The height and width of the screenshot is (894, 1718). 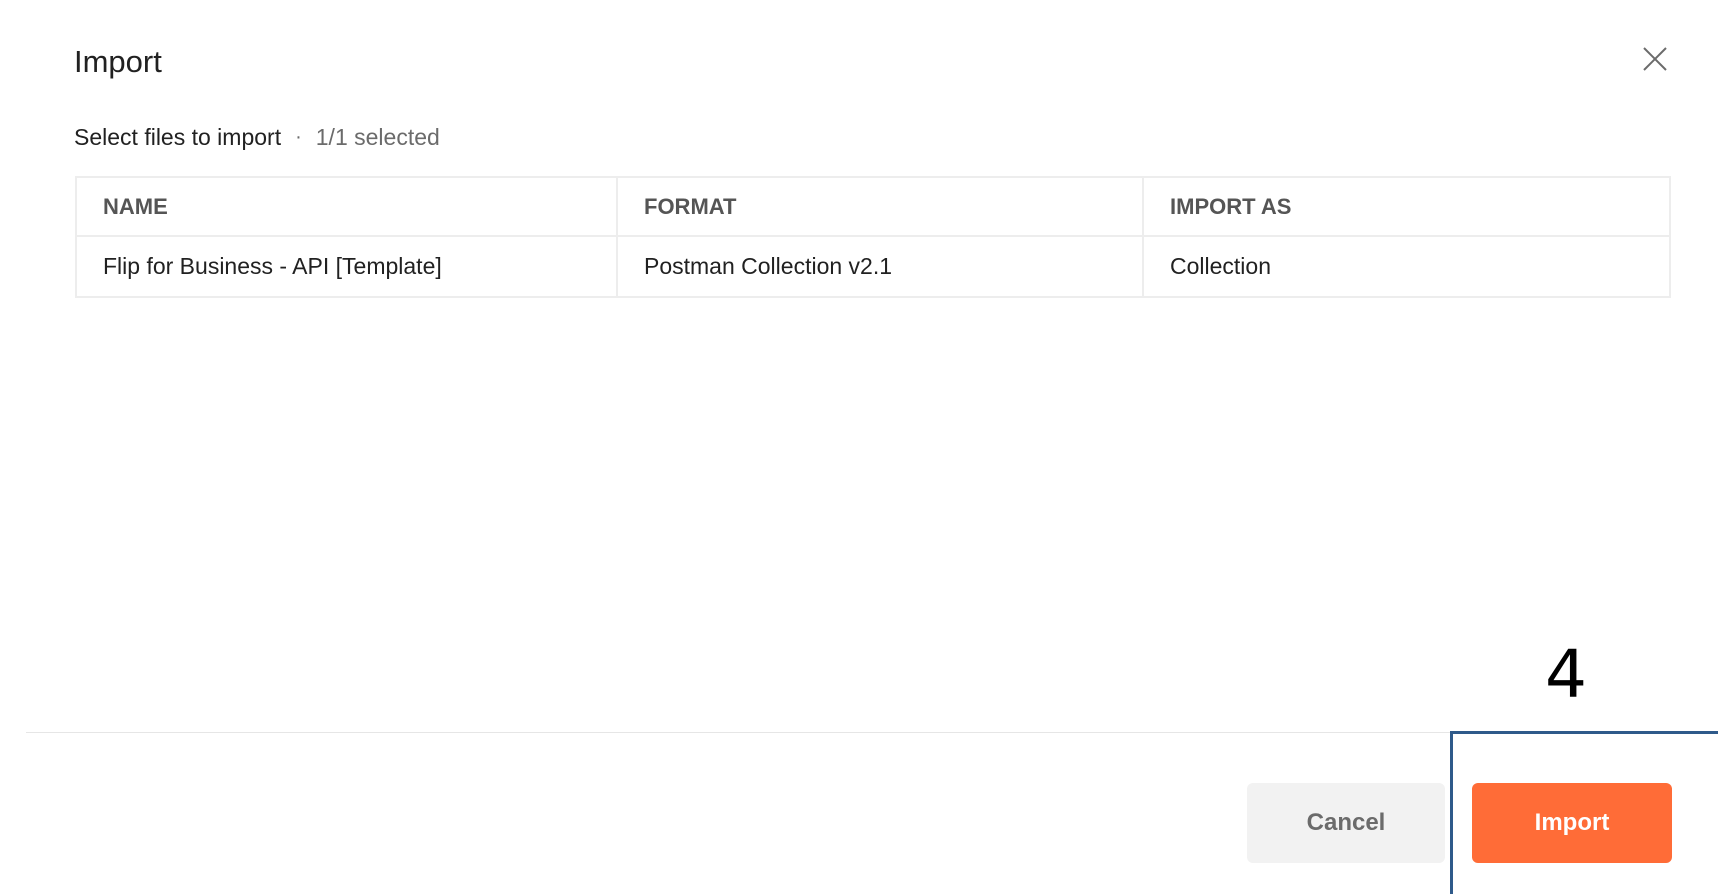 I want to click on column-header-format: FORMAT, so click(x=881, y=206).